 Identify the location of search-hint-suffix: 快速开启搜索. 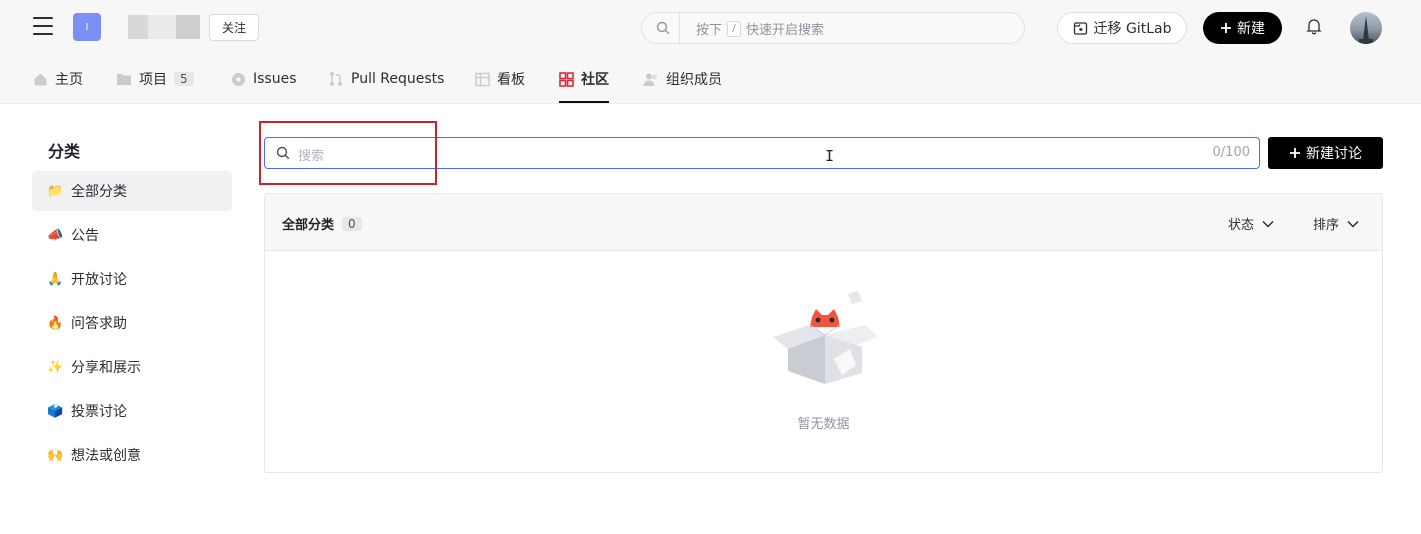
(785, 30).